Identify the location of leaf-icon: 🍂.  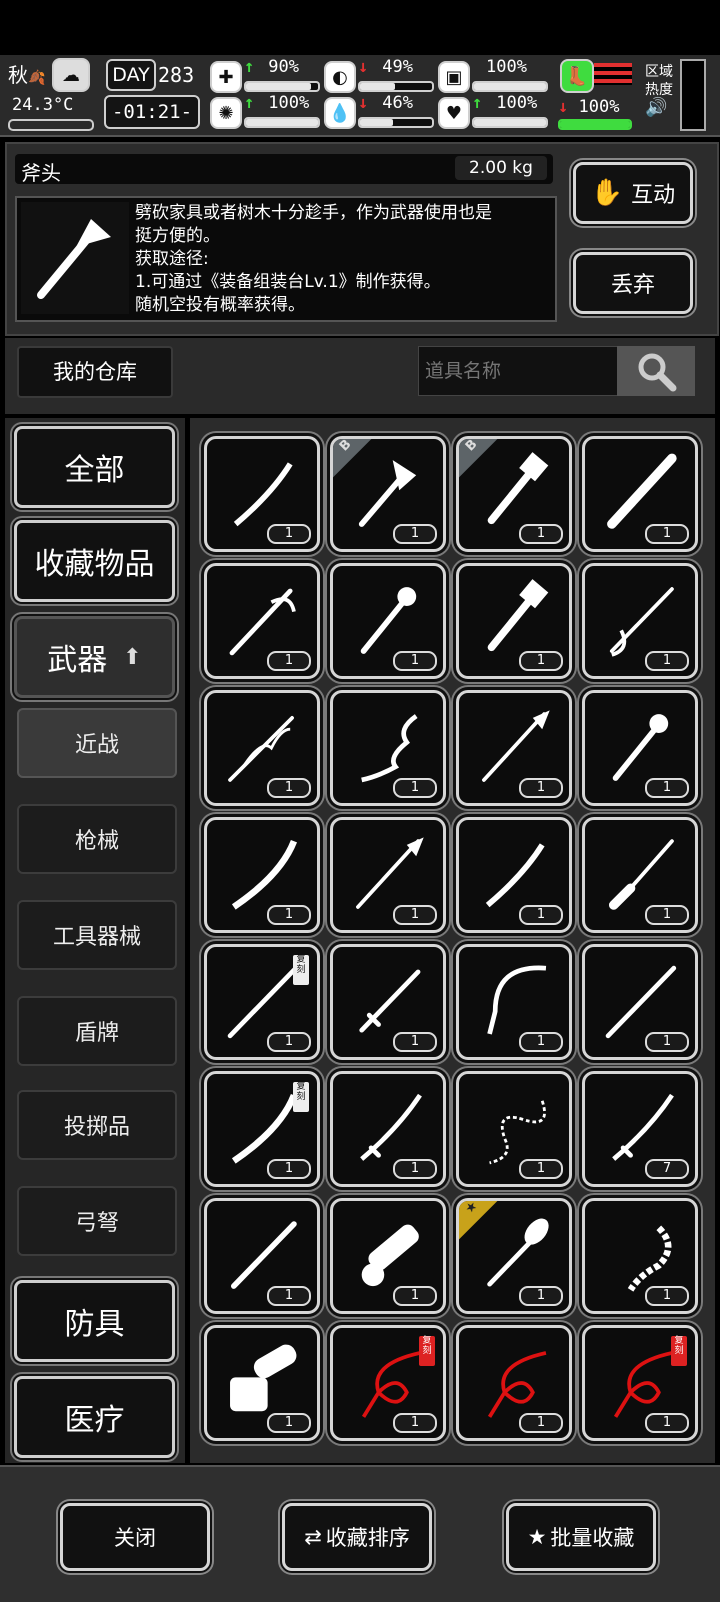
(37, 78).